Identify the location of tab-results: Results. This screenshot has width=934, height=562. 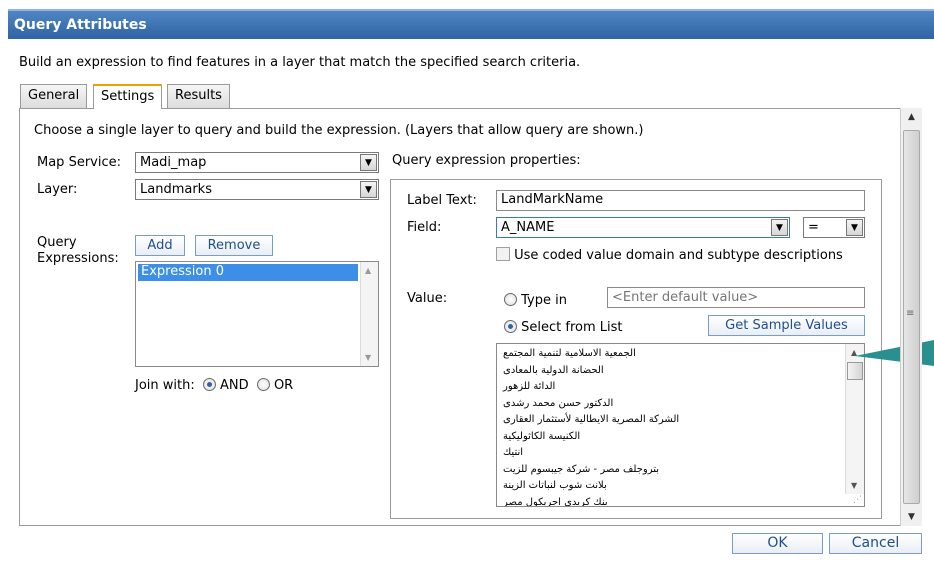
(198, 96).